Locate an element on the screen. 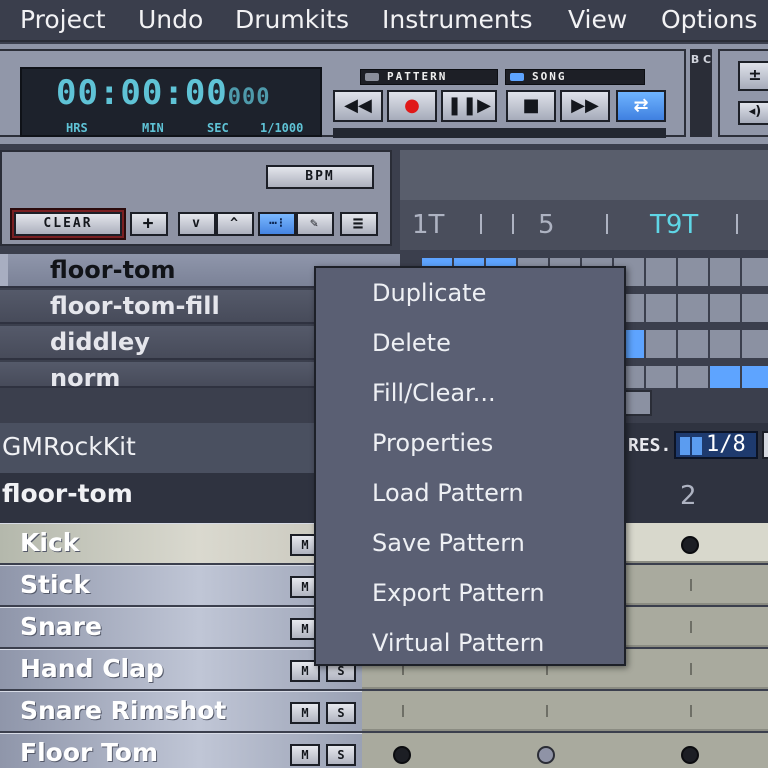 The image size is (768, 768). drumkit-name: GMRockKit is located at coordinates (165, 448).